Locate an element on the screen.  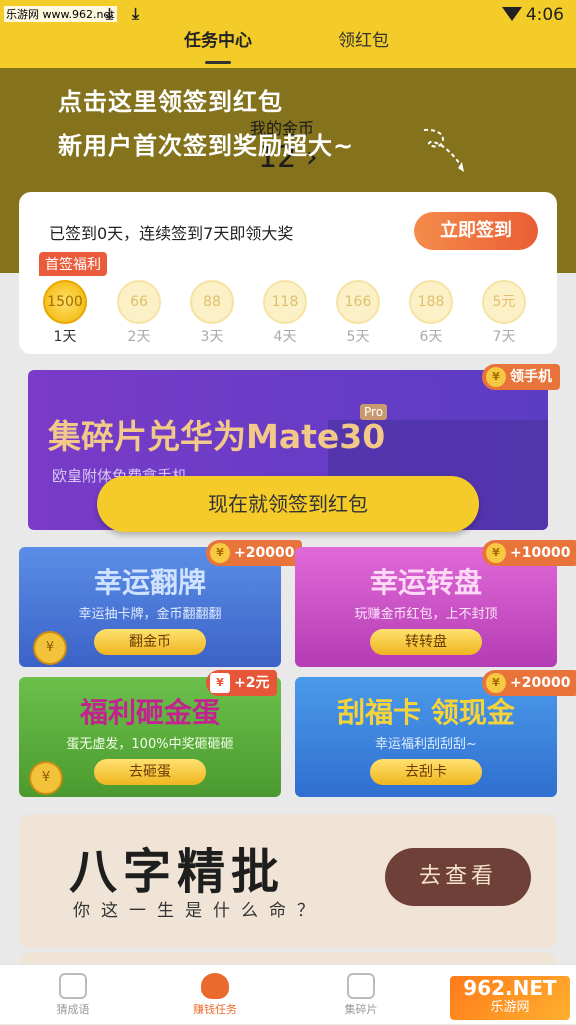
claim-red-packet-button: 现在就领签到红包 is located at coordinates (288, 504).